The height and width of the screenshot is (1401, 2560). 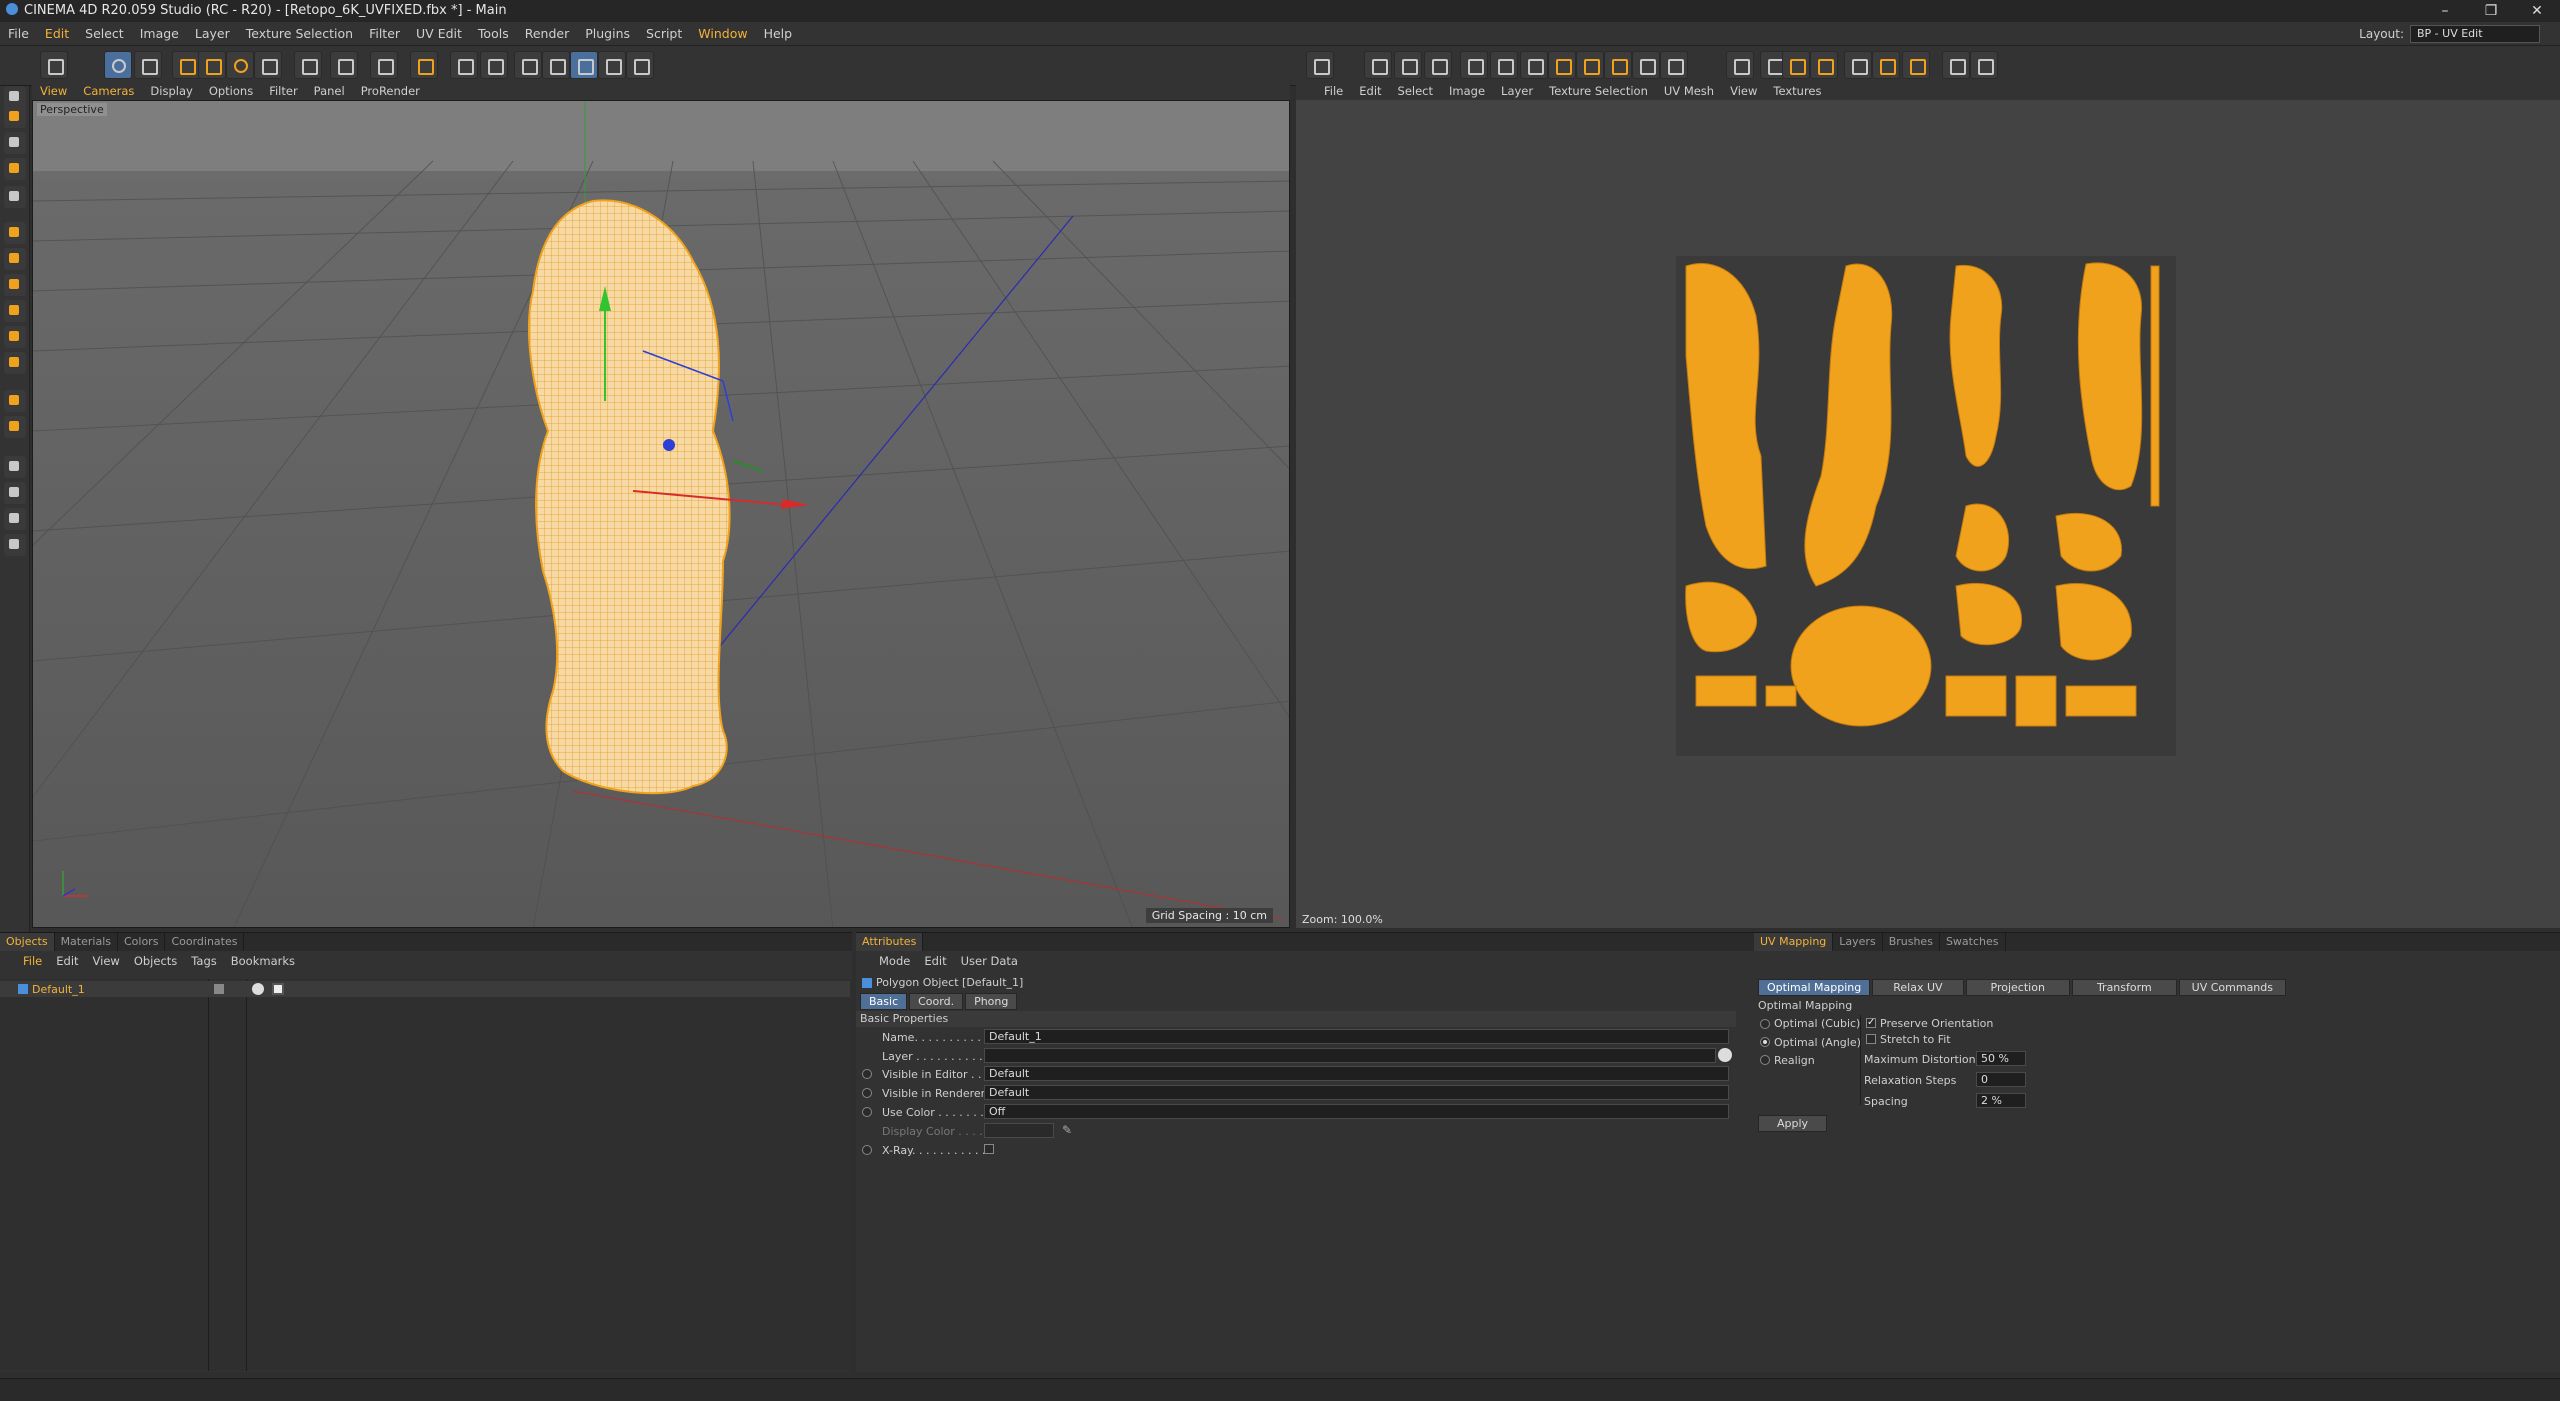 What do you see at coordinates (212, 34) in the screenshot?
I see `menu-layer: Layer` at bounding box center [212, 34].